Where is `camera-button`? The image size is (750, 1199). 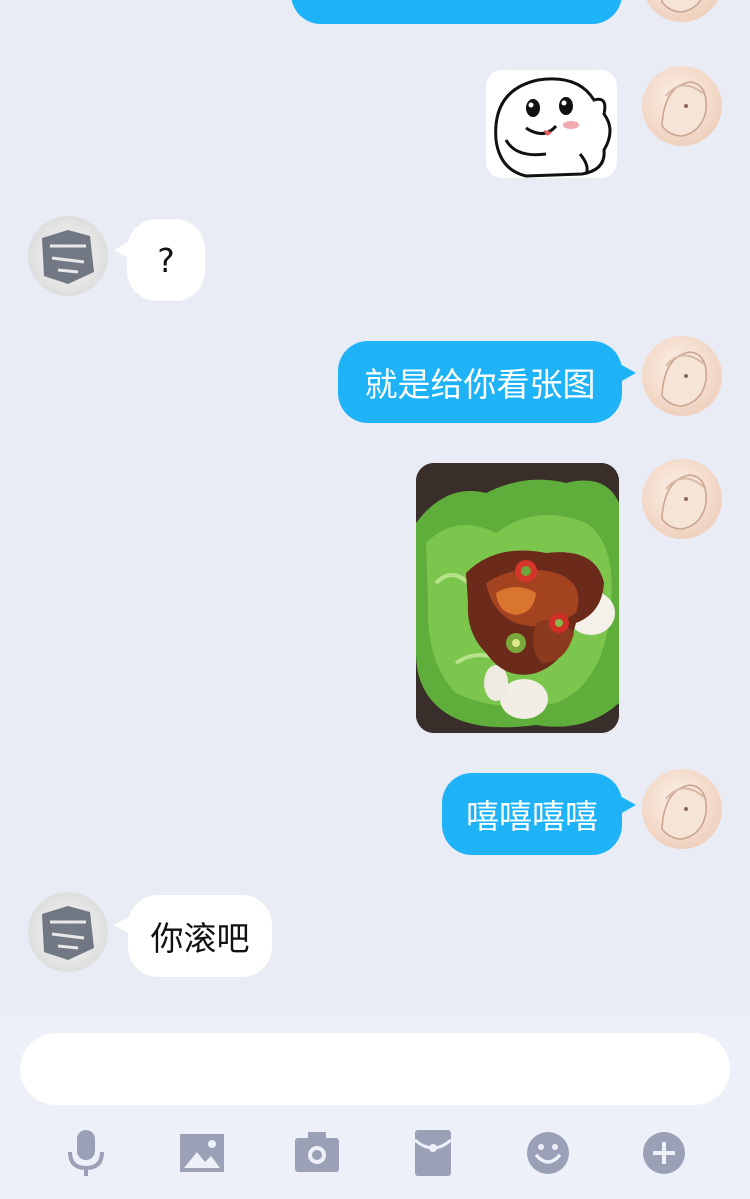
camera-button is located at coordinates (317, 1153).